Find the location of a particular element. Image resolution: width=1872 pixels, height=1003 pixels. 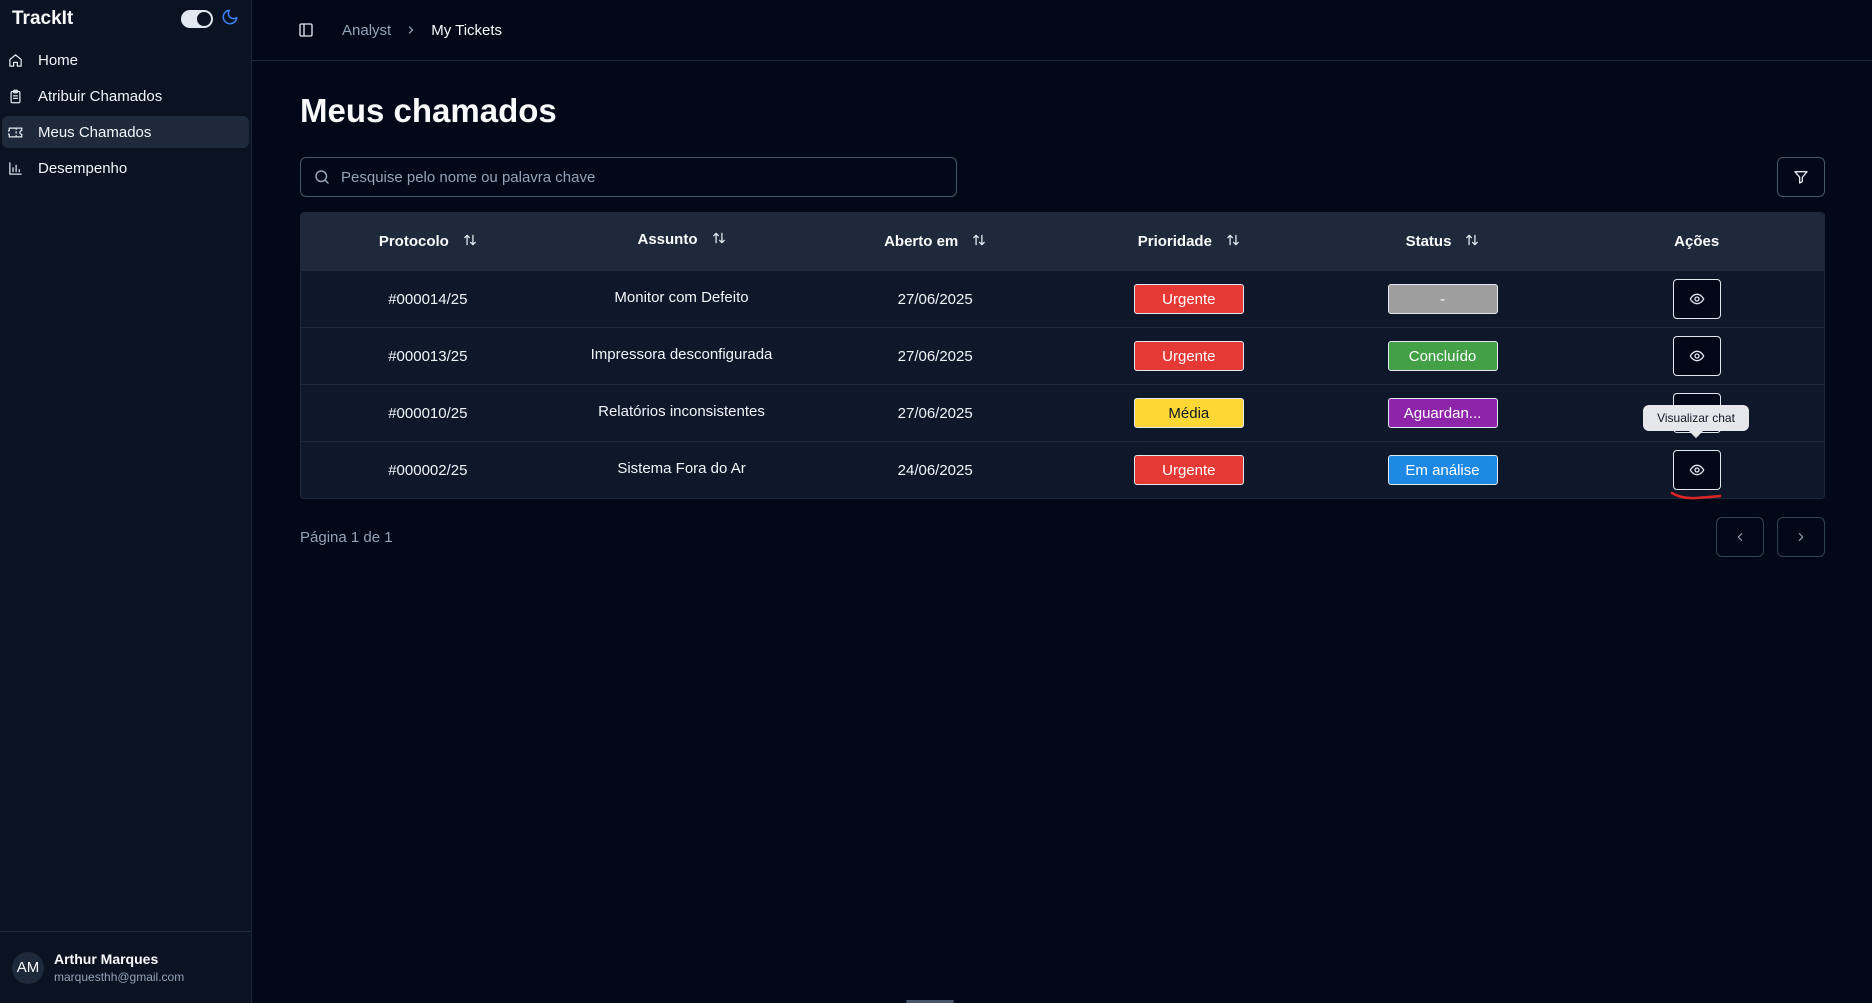

status-badge: - is located at coordinates (1442, 299).